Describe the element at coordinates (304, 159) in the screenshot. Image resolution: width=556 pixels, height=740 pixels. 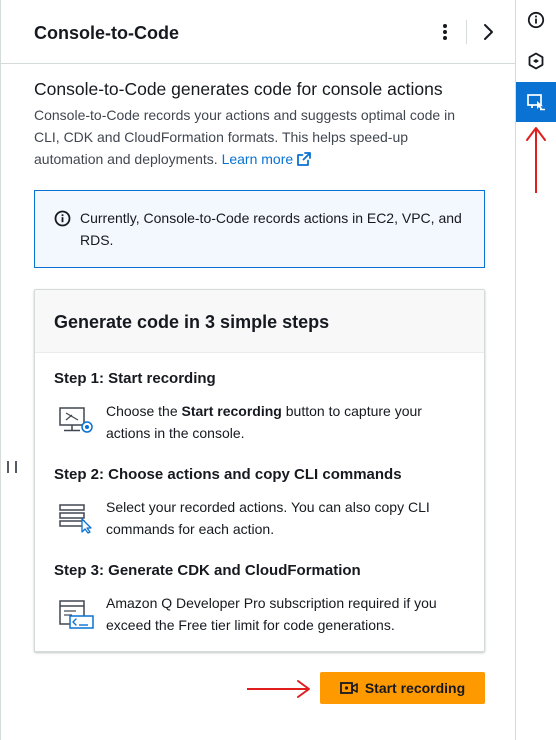
I see `external-link-icon` at that location.